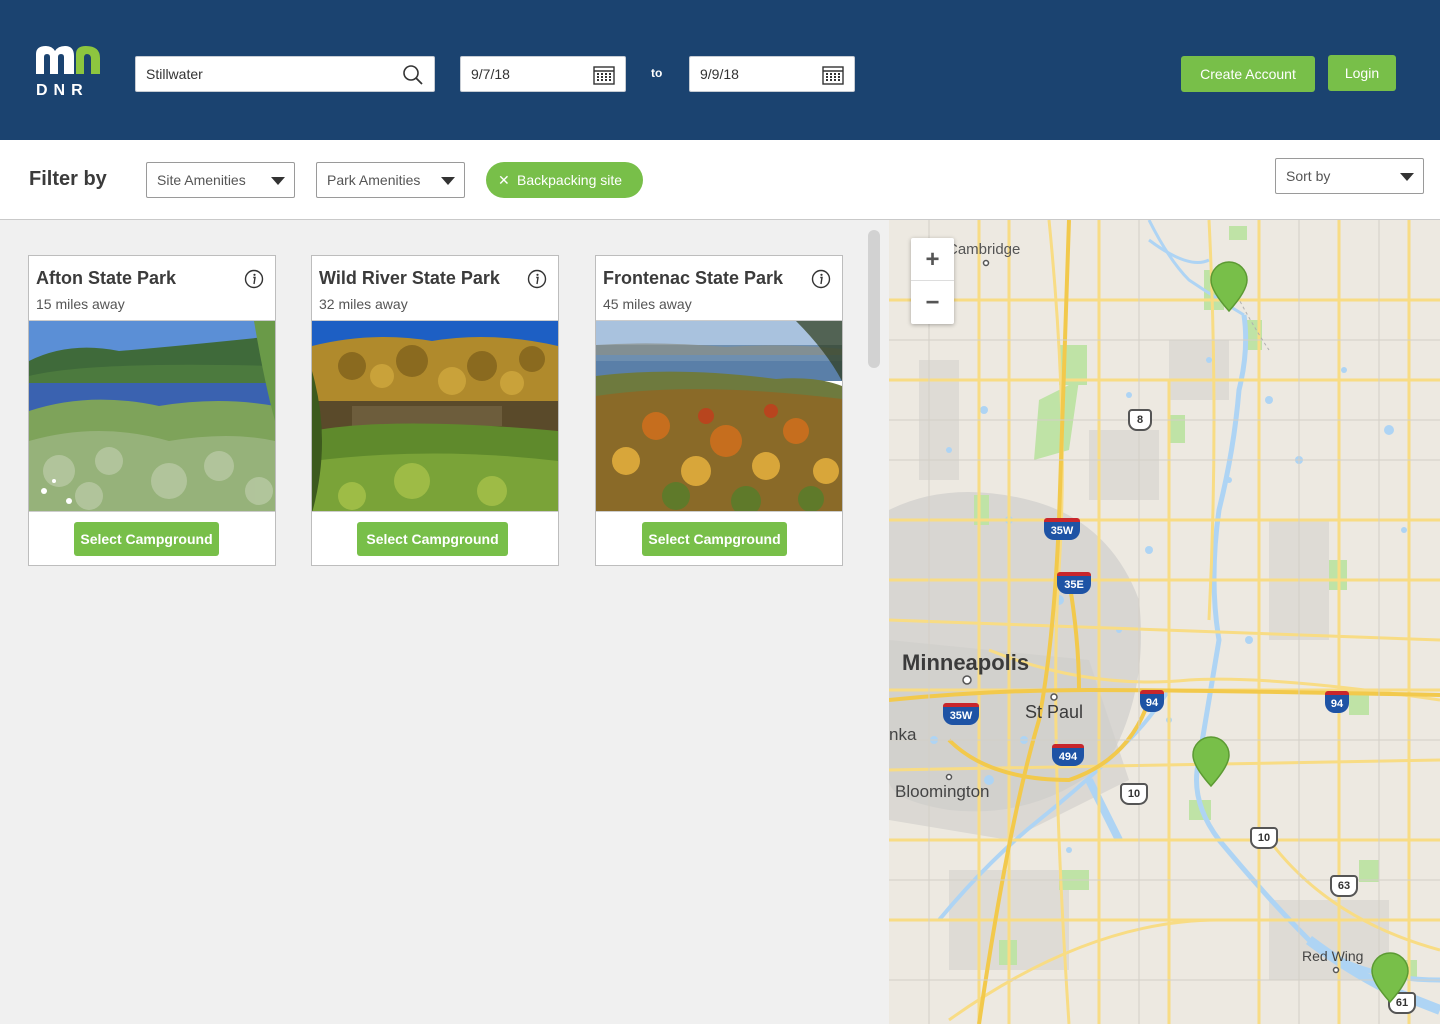  What do you see at coordinates (201, 180) in the screenshot?
I see `site-amenities-label: Site Amenities` at bounding box center [201, 180].